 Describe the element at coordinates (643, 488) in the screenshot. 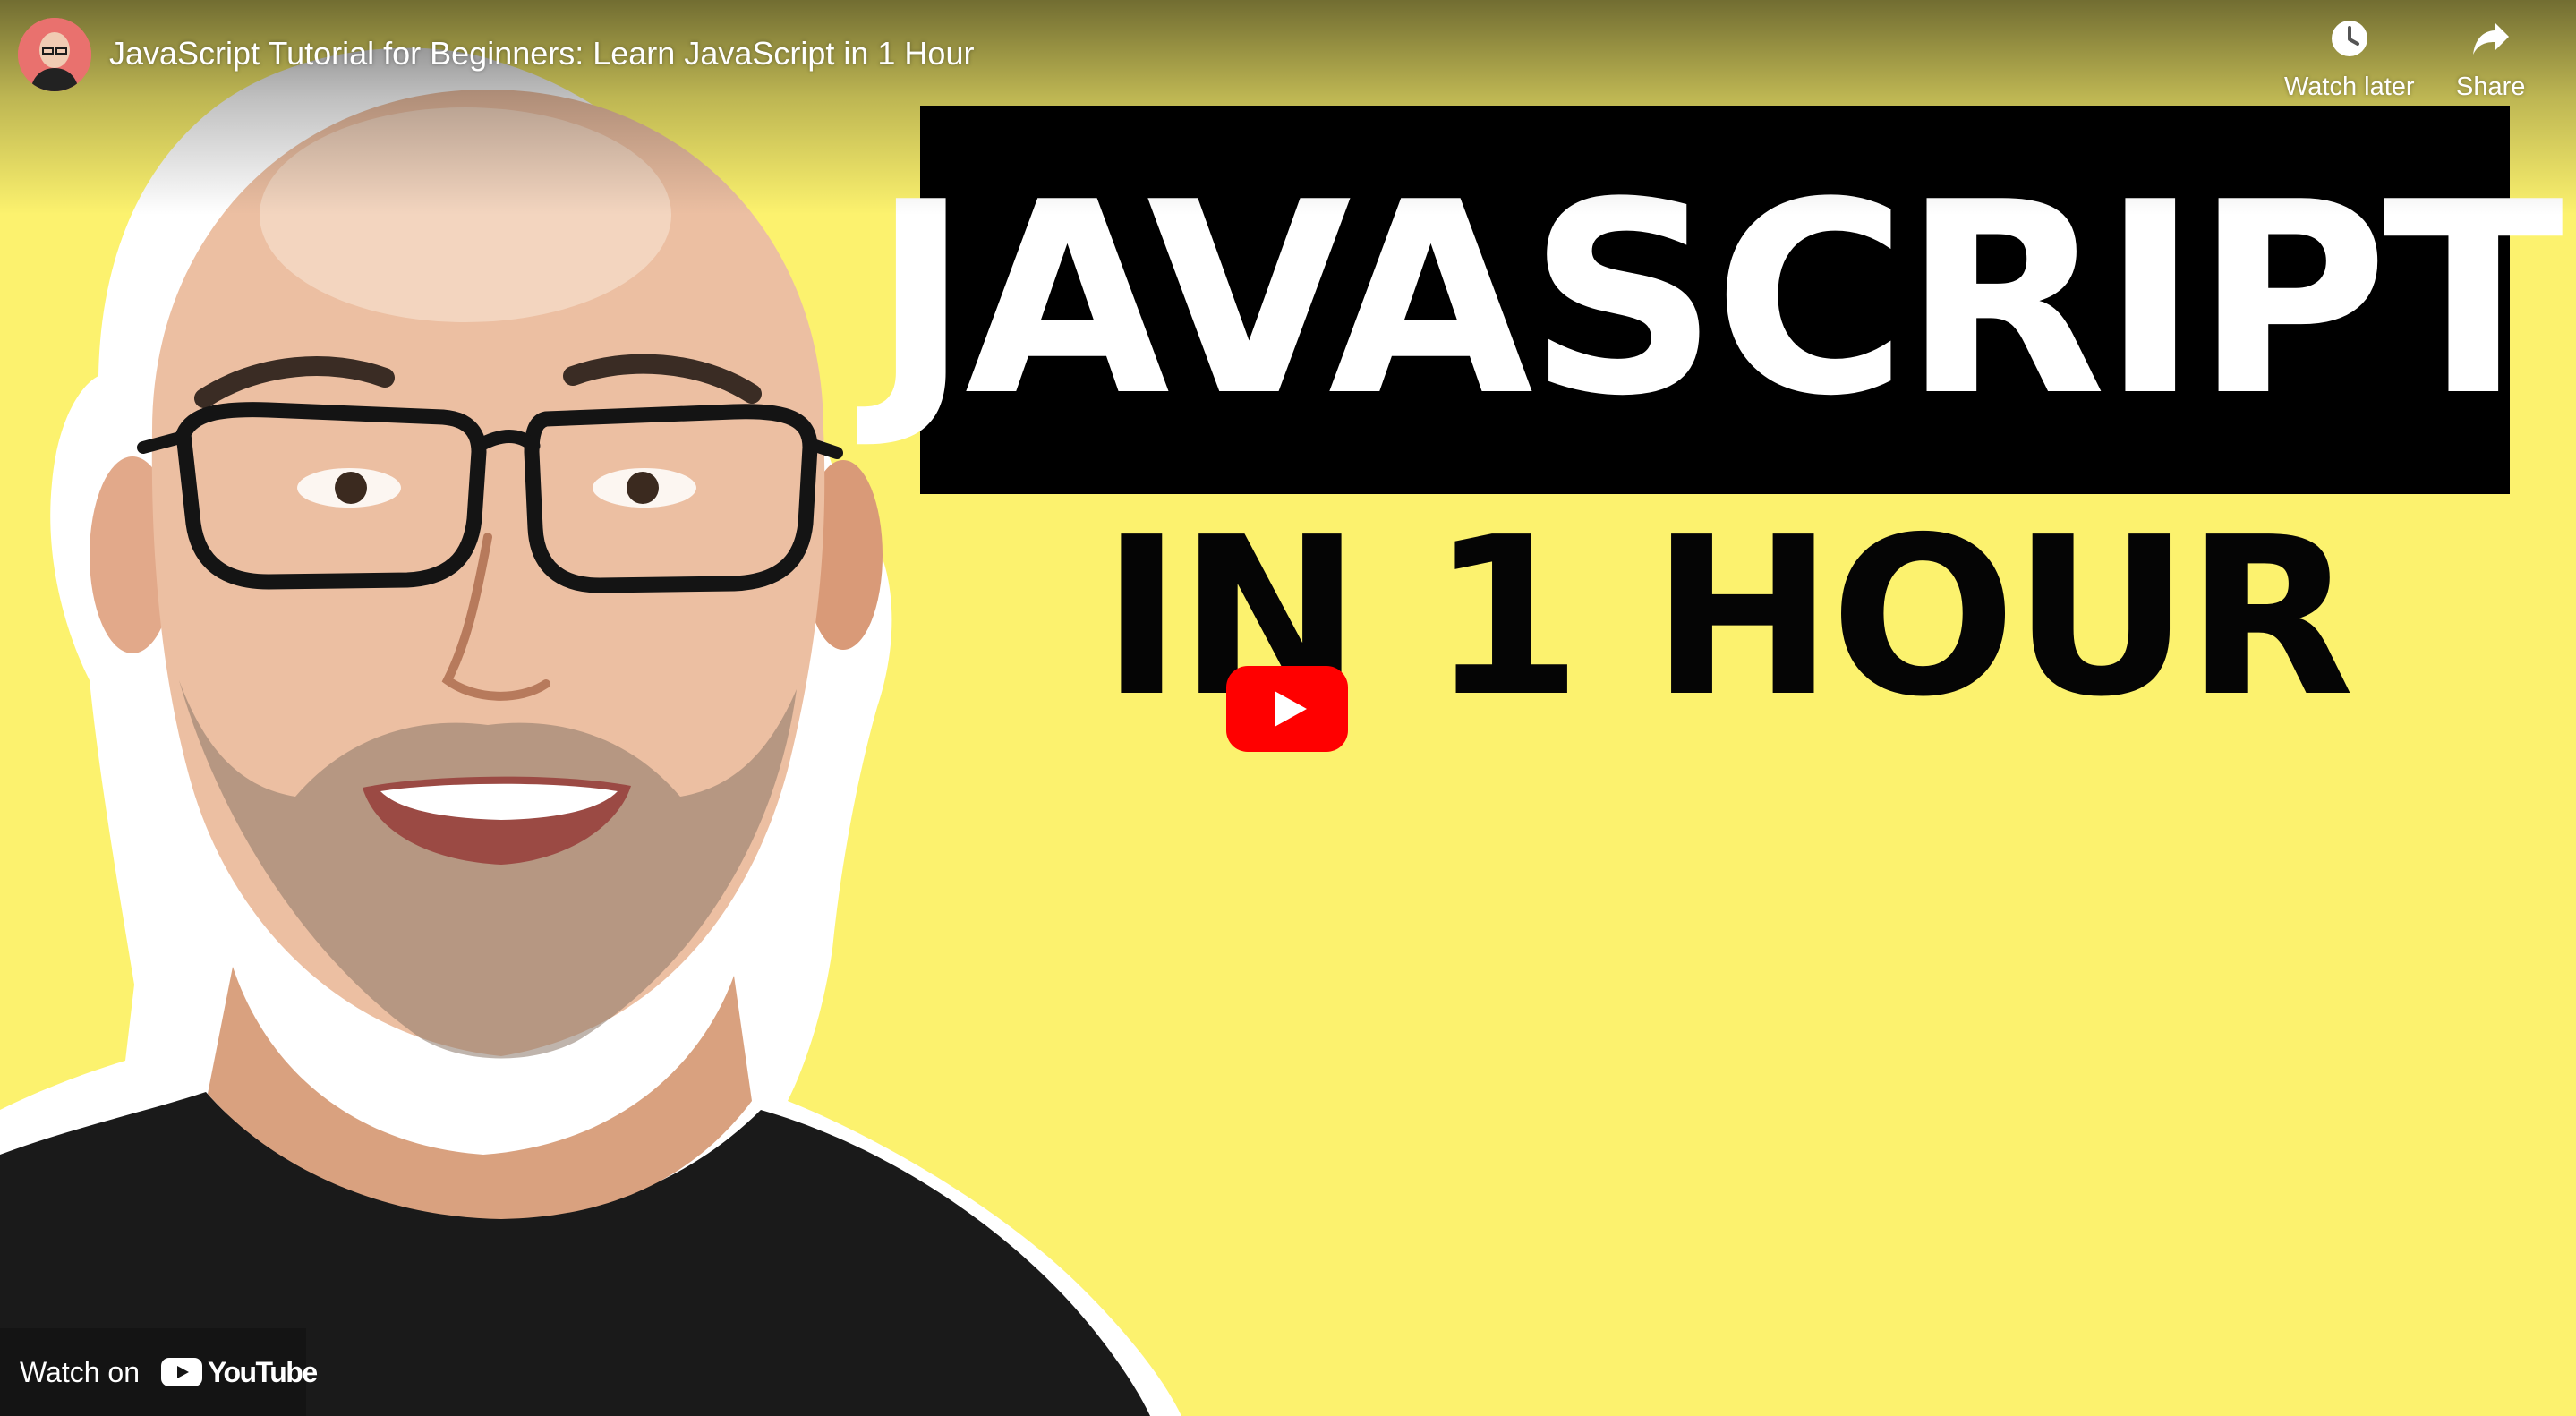

I see `person-right-pupil` at that location.